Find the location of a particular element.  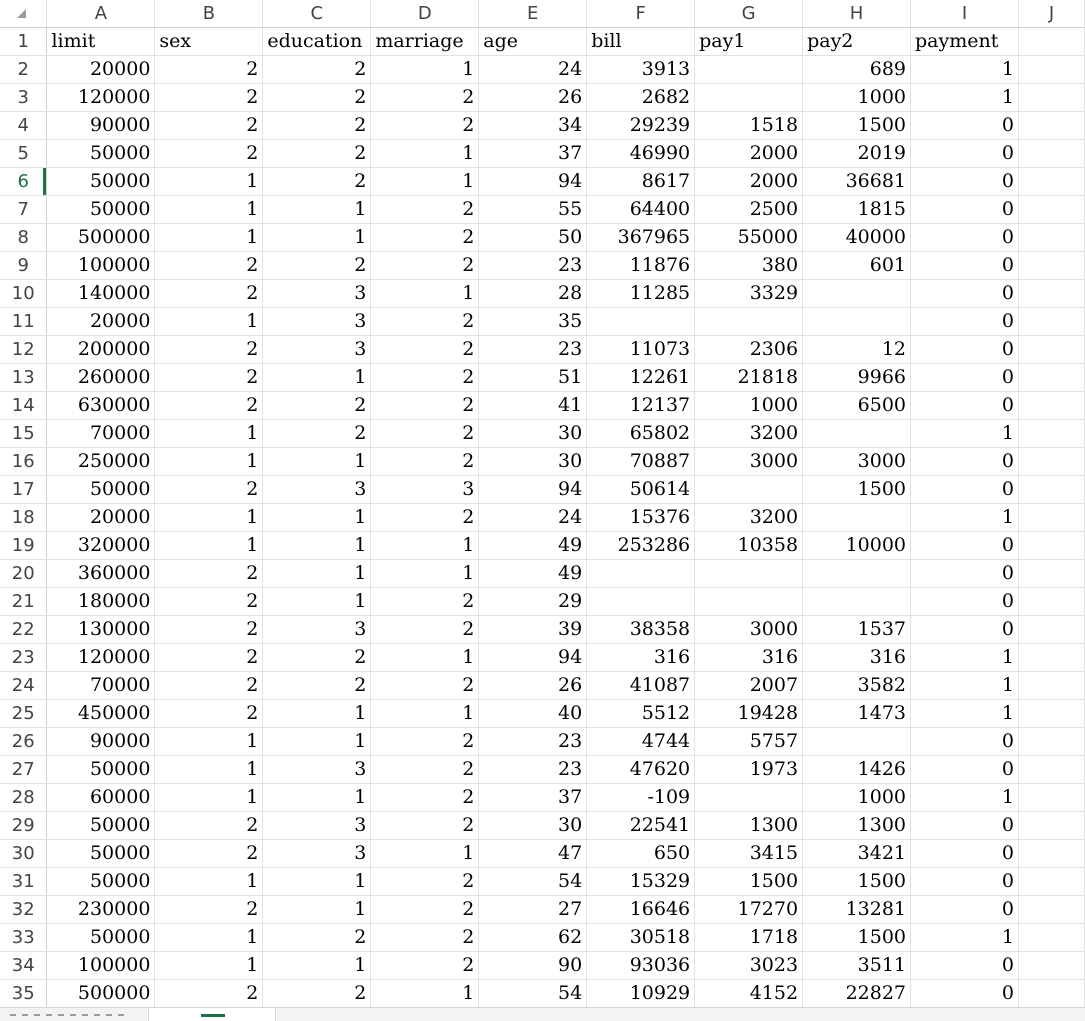

table-cell: 16646 is located at coordinates (641, 909).